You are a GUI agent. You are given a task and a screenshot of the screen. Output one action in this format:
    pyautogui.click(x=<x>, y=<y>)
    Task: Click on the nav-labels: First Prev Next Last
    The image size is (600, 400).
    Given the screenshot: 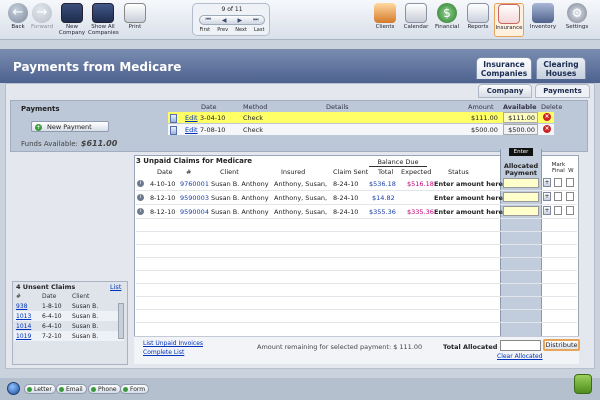 What is the action you would take?
    pyautogui.click(x=232, y=30)
    